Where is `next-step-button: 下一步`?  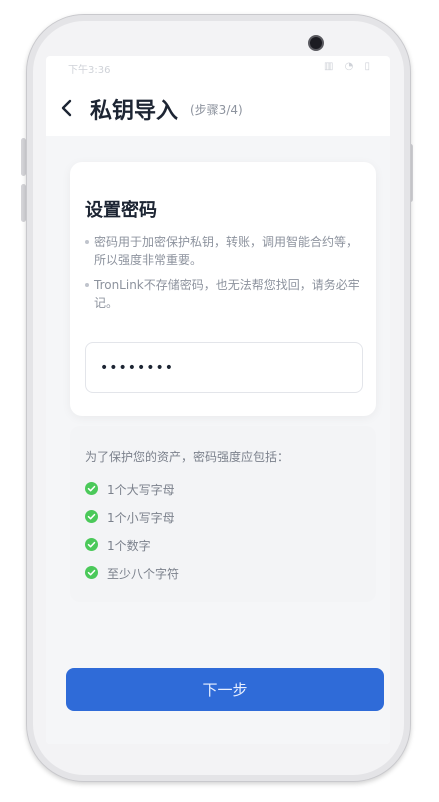
next-step-button: 下一步 is located at coordinates (225, 689).